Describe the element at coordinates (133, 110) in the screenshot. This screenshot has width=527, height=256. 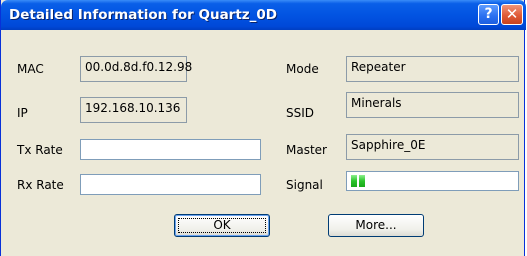
I see `ip-value-field: 192.168.10.136` at that location.